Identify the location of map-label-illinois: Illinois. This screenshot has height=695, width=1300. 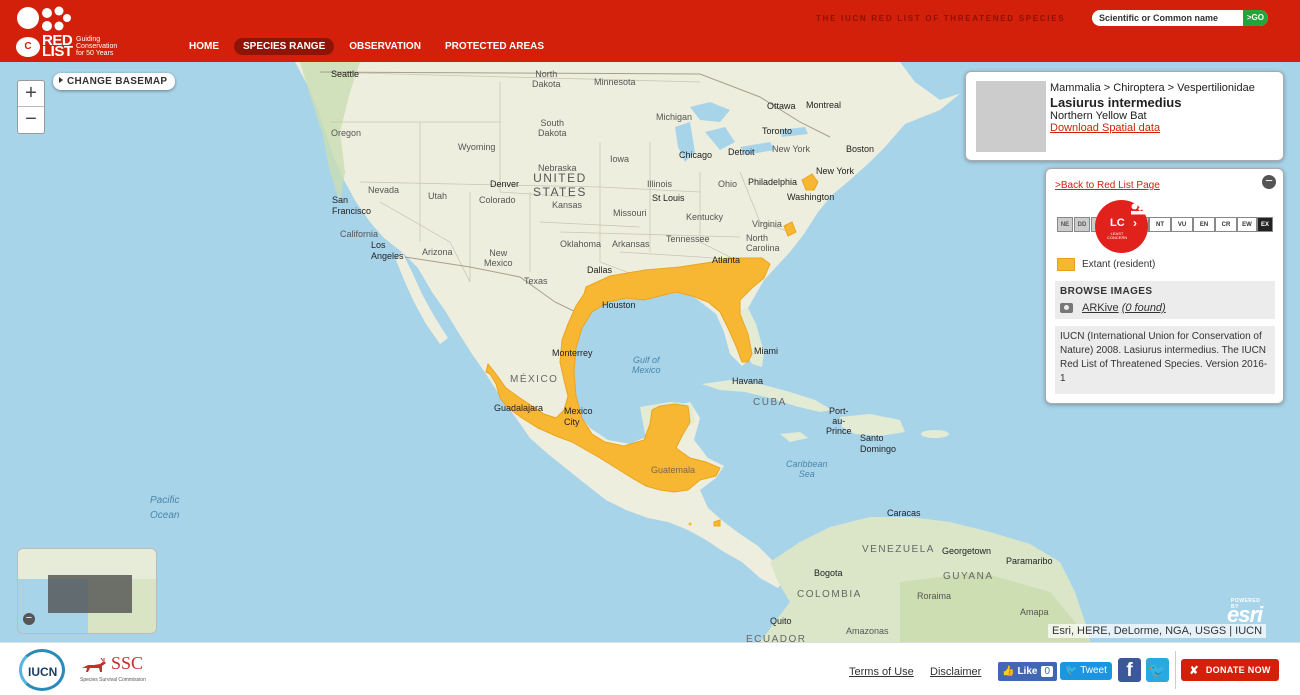
(660, 184).